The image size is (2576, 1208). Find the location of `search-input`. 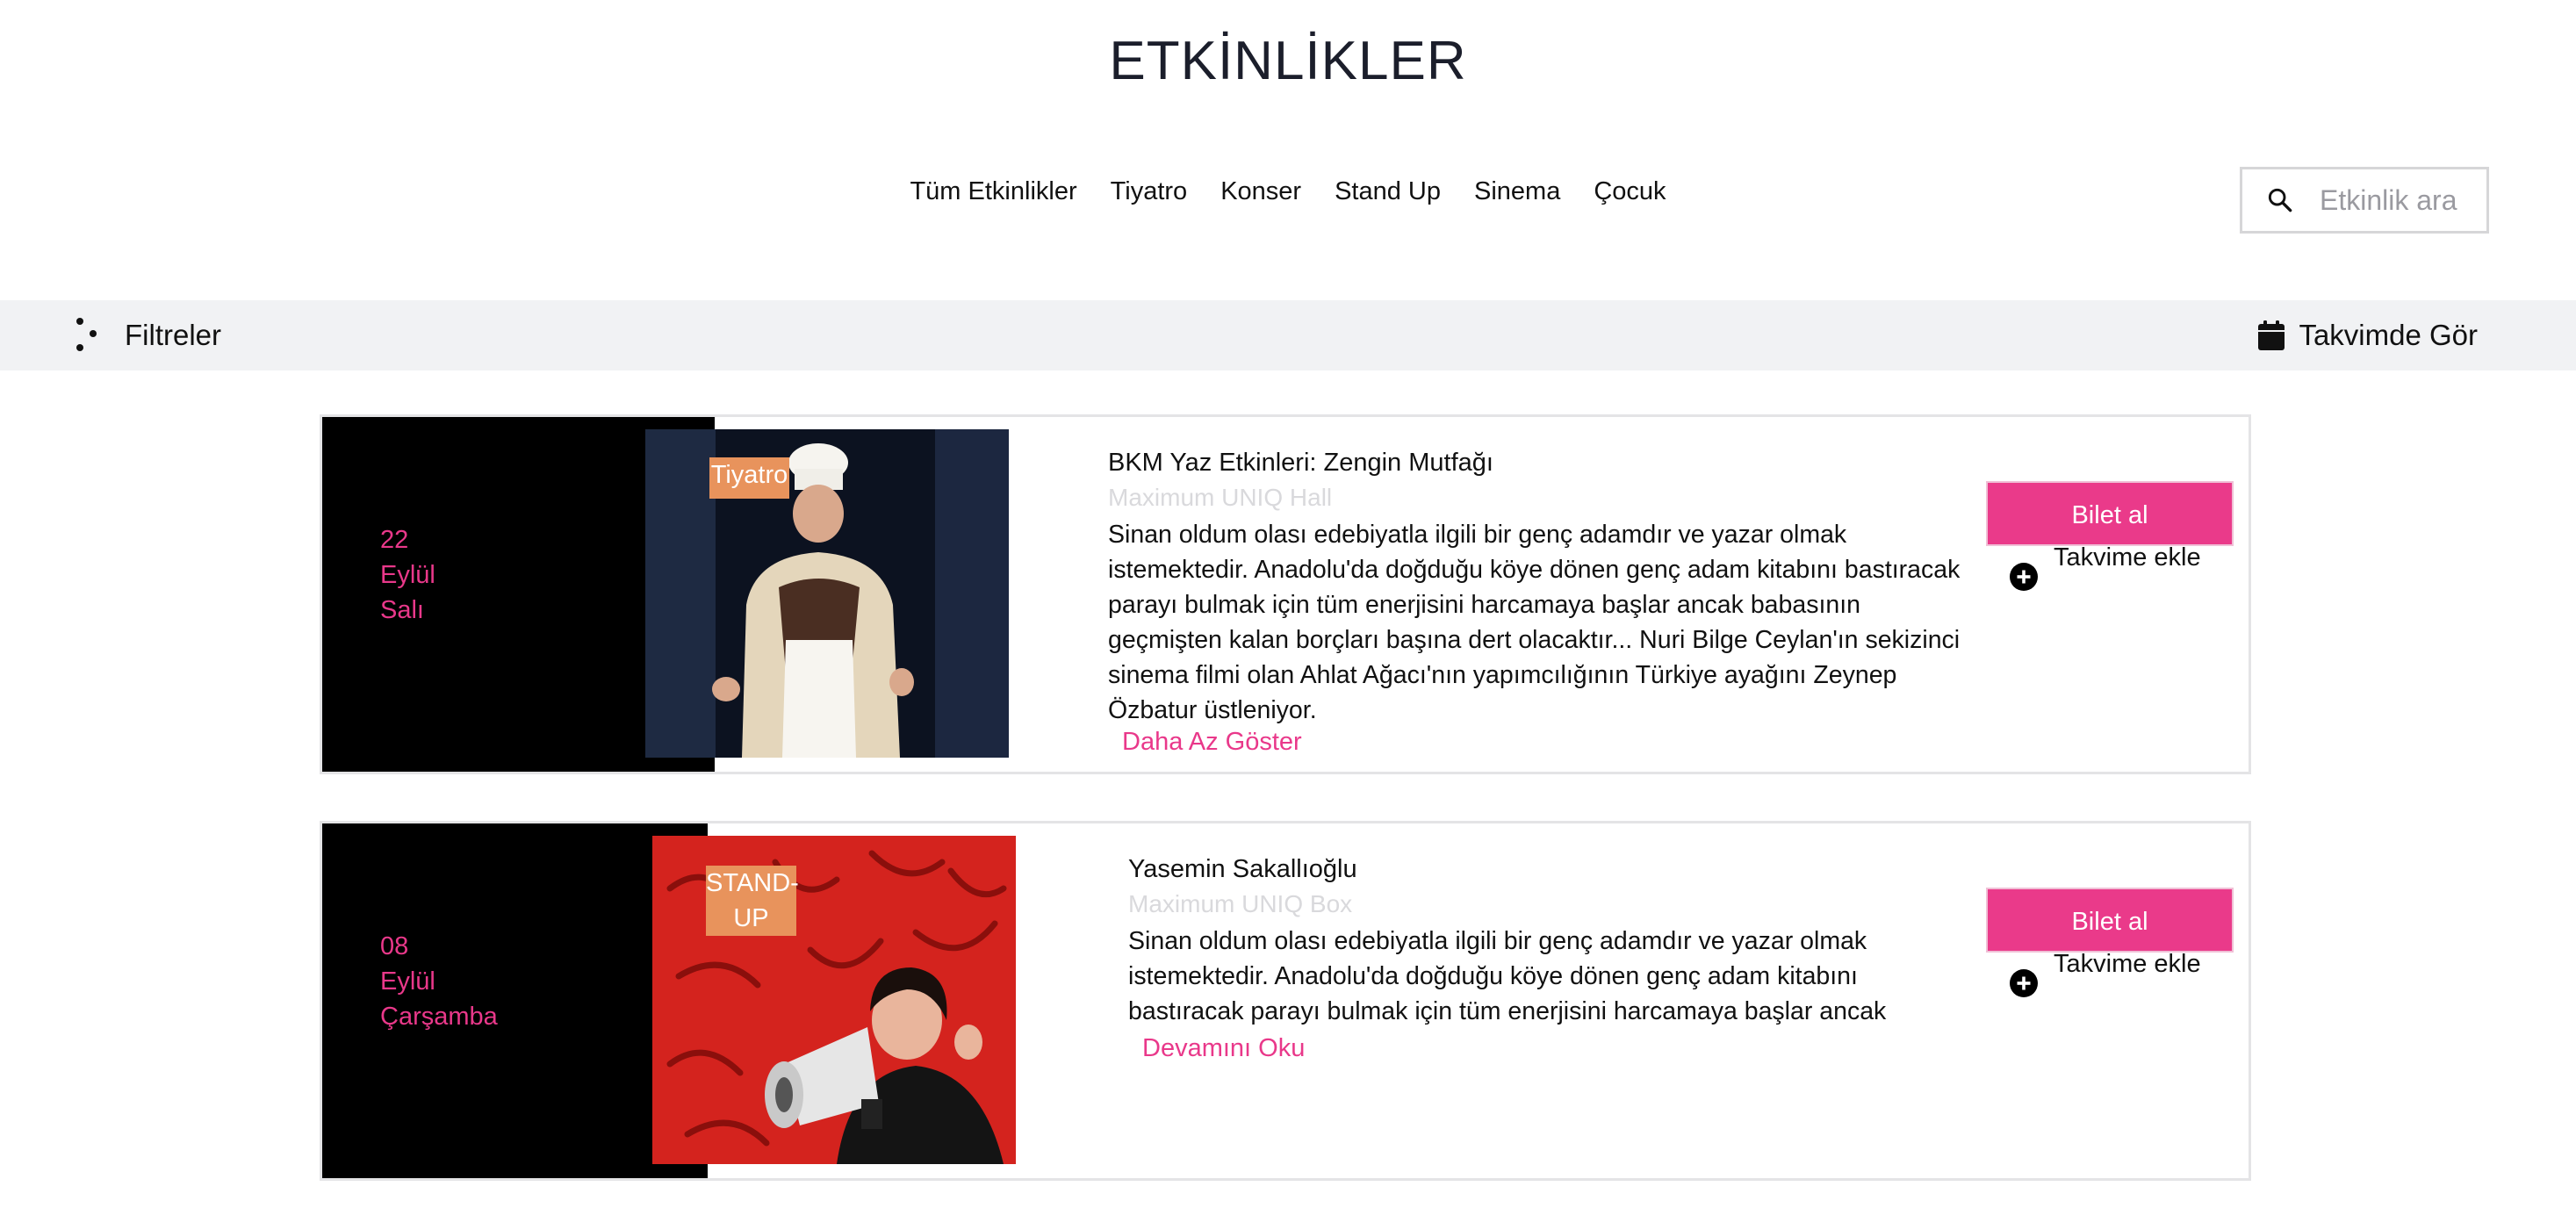

search-input is located at coordinates (2403, 200).